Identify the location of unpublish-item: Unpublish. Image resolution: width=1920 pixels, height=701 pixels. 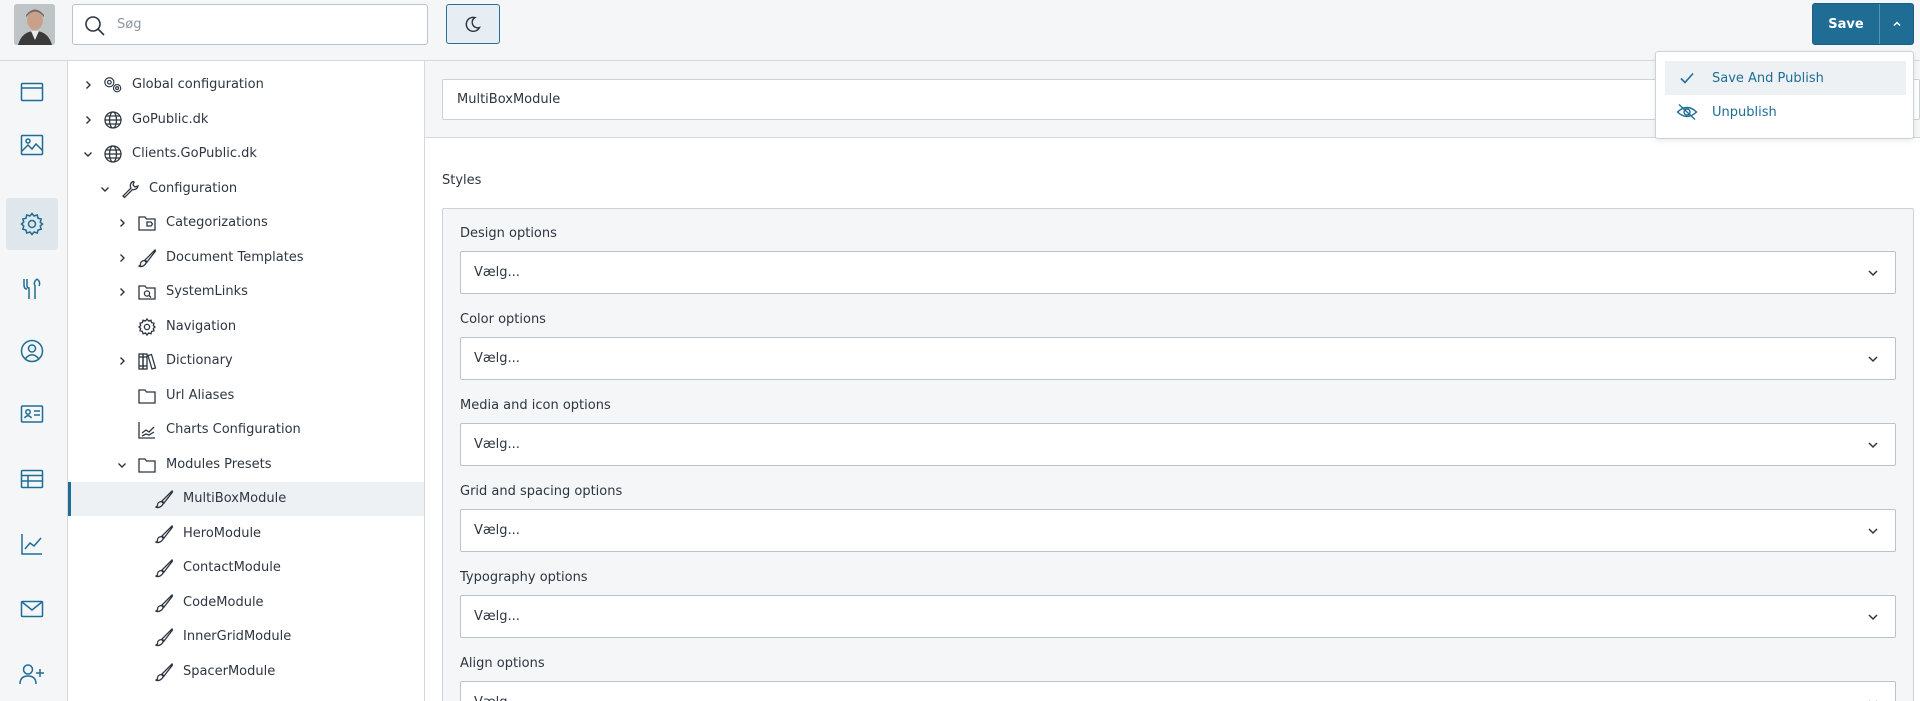
(1785, 112).